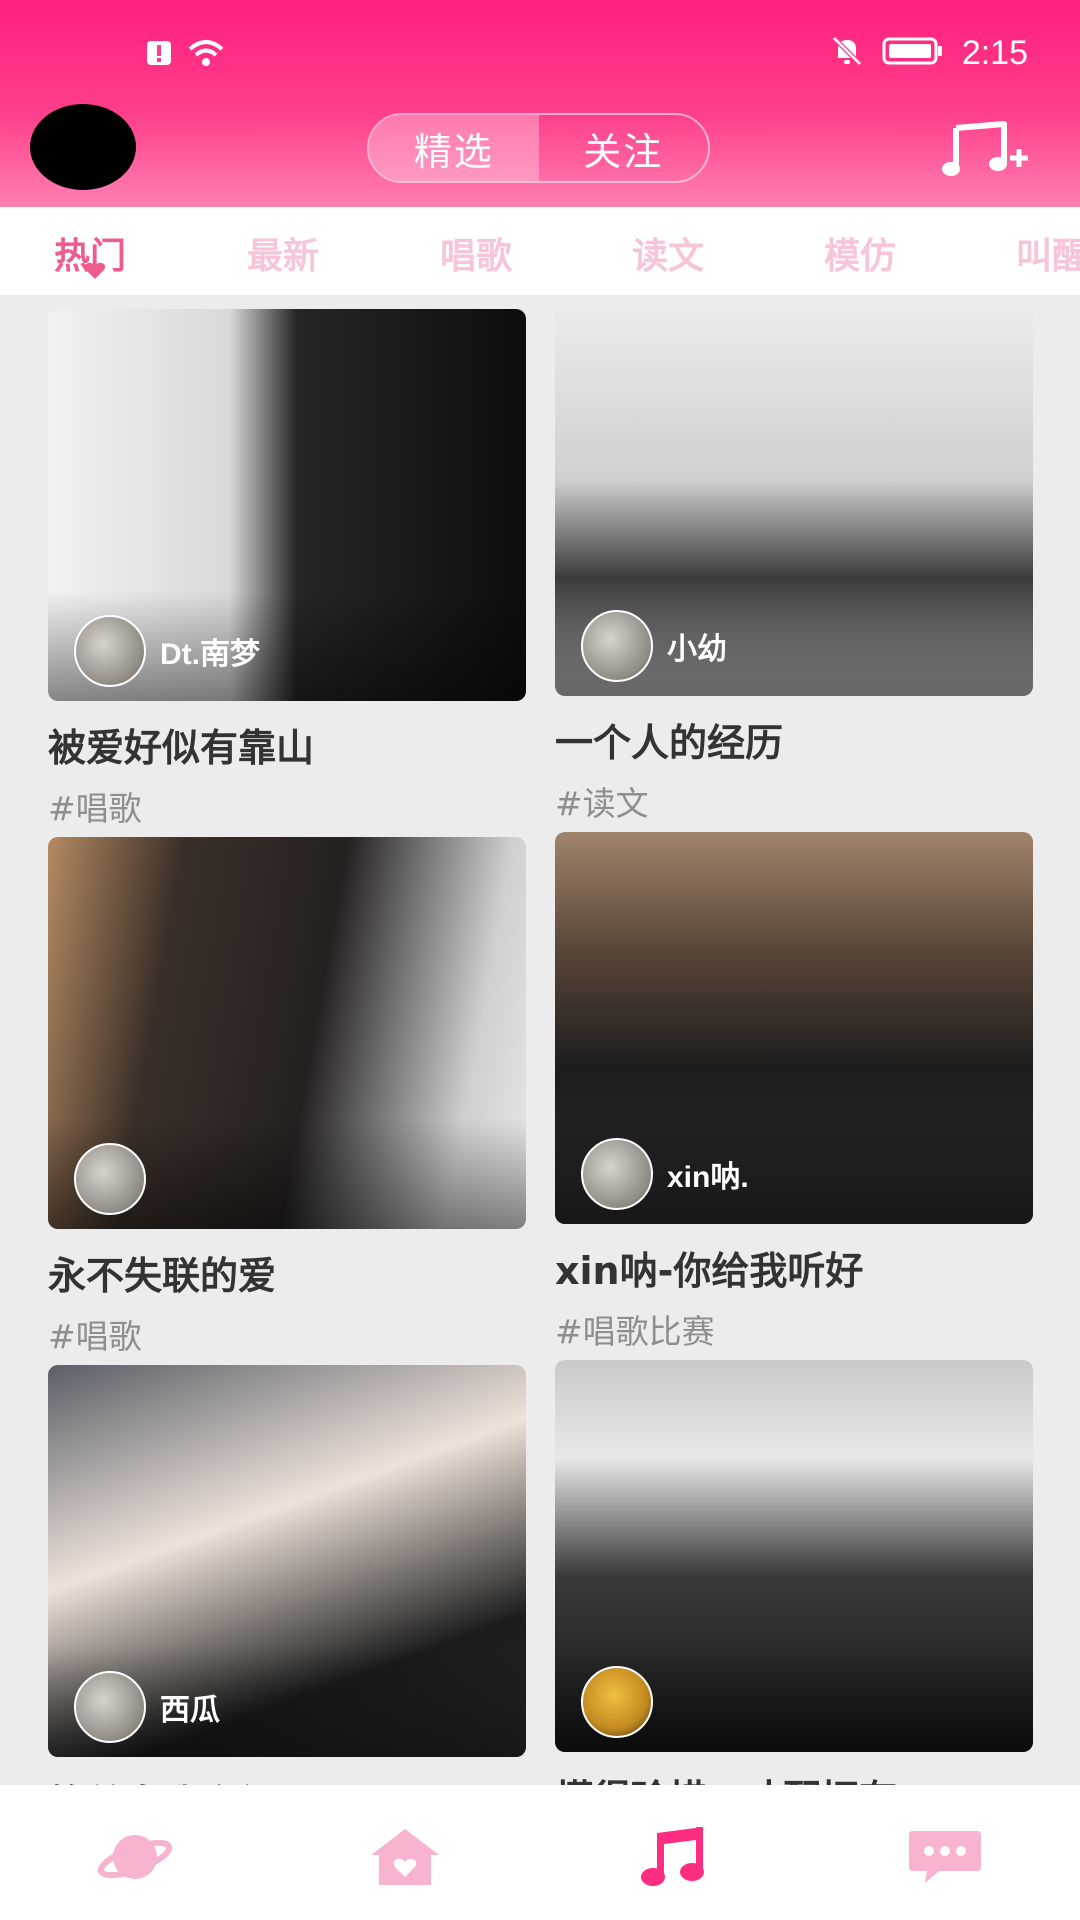 The image size is (1080, 1920). Describe the element at coordinates (190, 1710) in the screenshot. I see `author-name: 西瓜` at that location.